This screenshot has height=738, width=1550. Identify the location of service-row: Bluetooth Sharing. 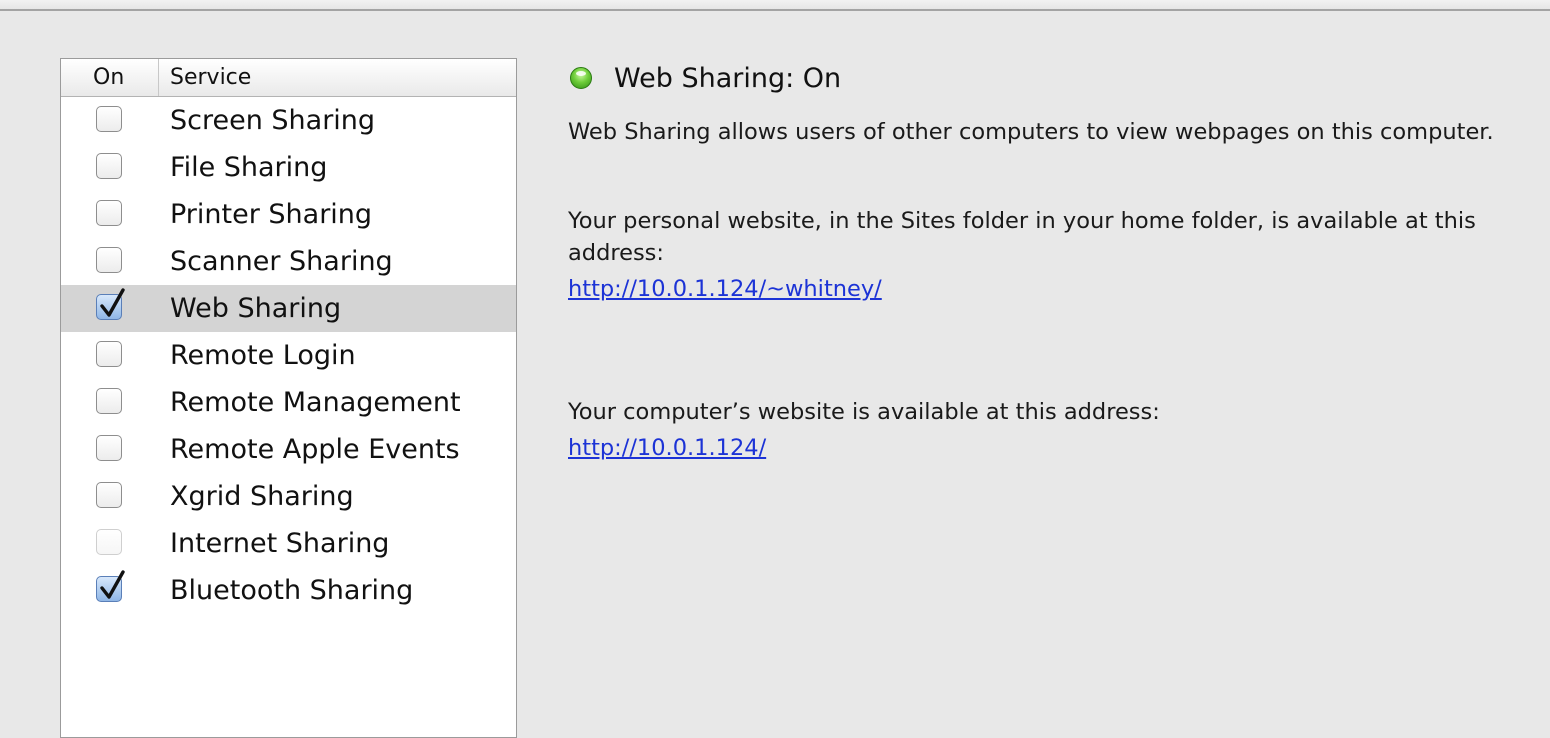
(288, 590).